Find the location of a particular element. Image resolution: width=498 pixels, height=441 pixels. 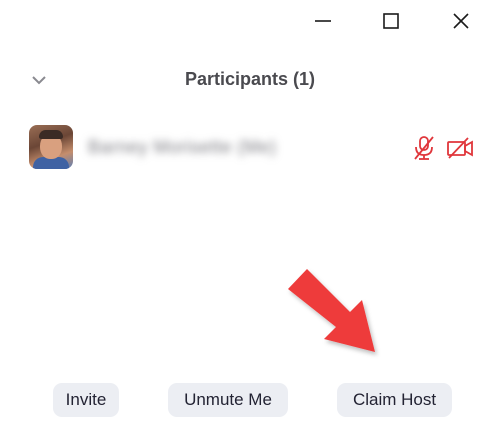

unmute-me-button: Unmute Me is located at coordinates (228, 400).